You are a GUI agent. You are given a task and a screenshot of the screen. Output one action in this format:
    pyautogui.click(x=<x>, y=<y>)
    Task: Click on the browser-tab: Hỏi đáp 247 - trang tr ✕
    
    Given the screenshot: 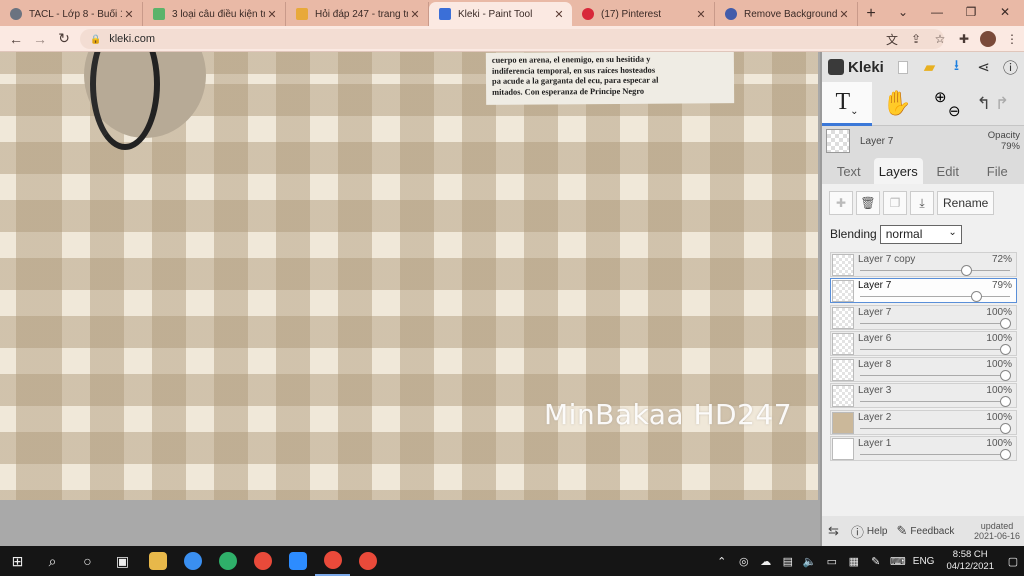 What is the action you would take?
    pyautogui.click(x=357, y=14)
    